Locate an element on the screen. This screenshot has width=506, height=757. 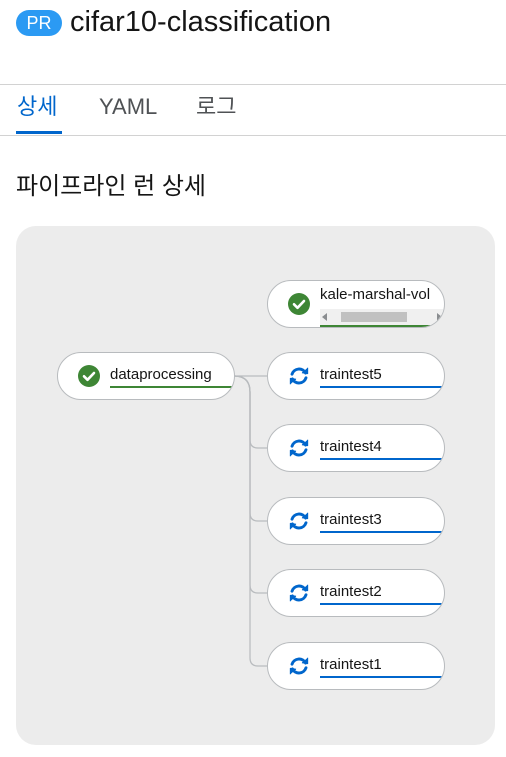
page-header: PR cifar10-classification is located at coordinates (253, 42).